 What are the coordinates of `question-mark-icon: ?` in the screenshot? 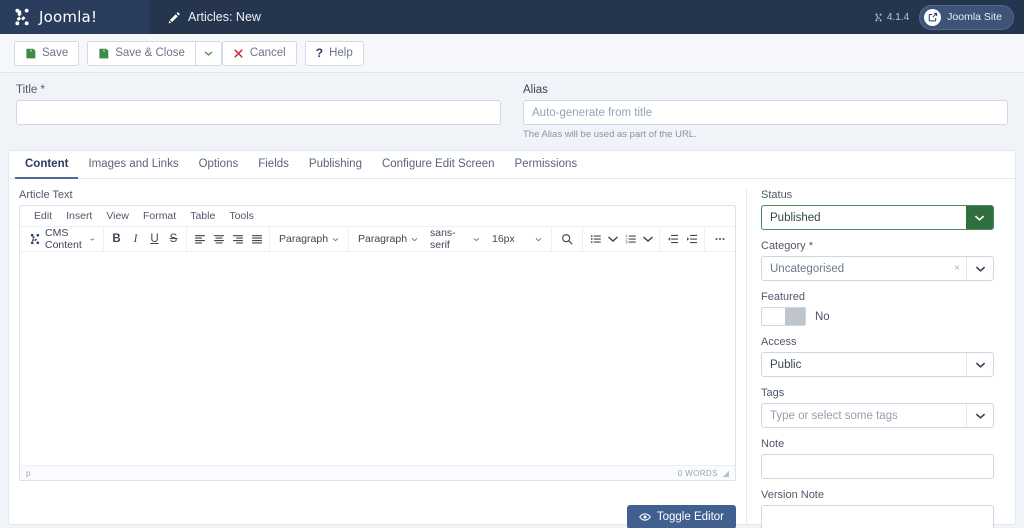 It's located at (319, 53).